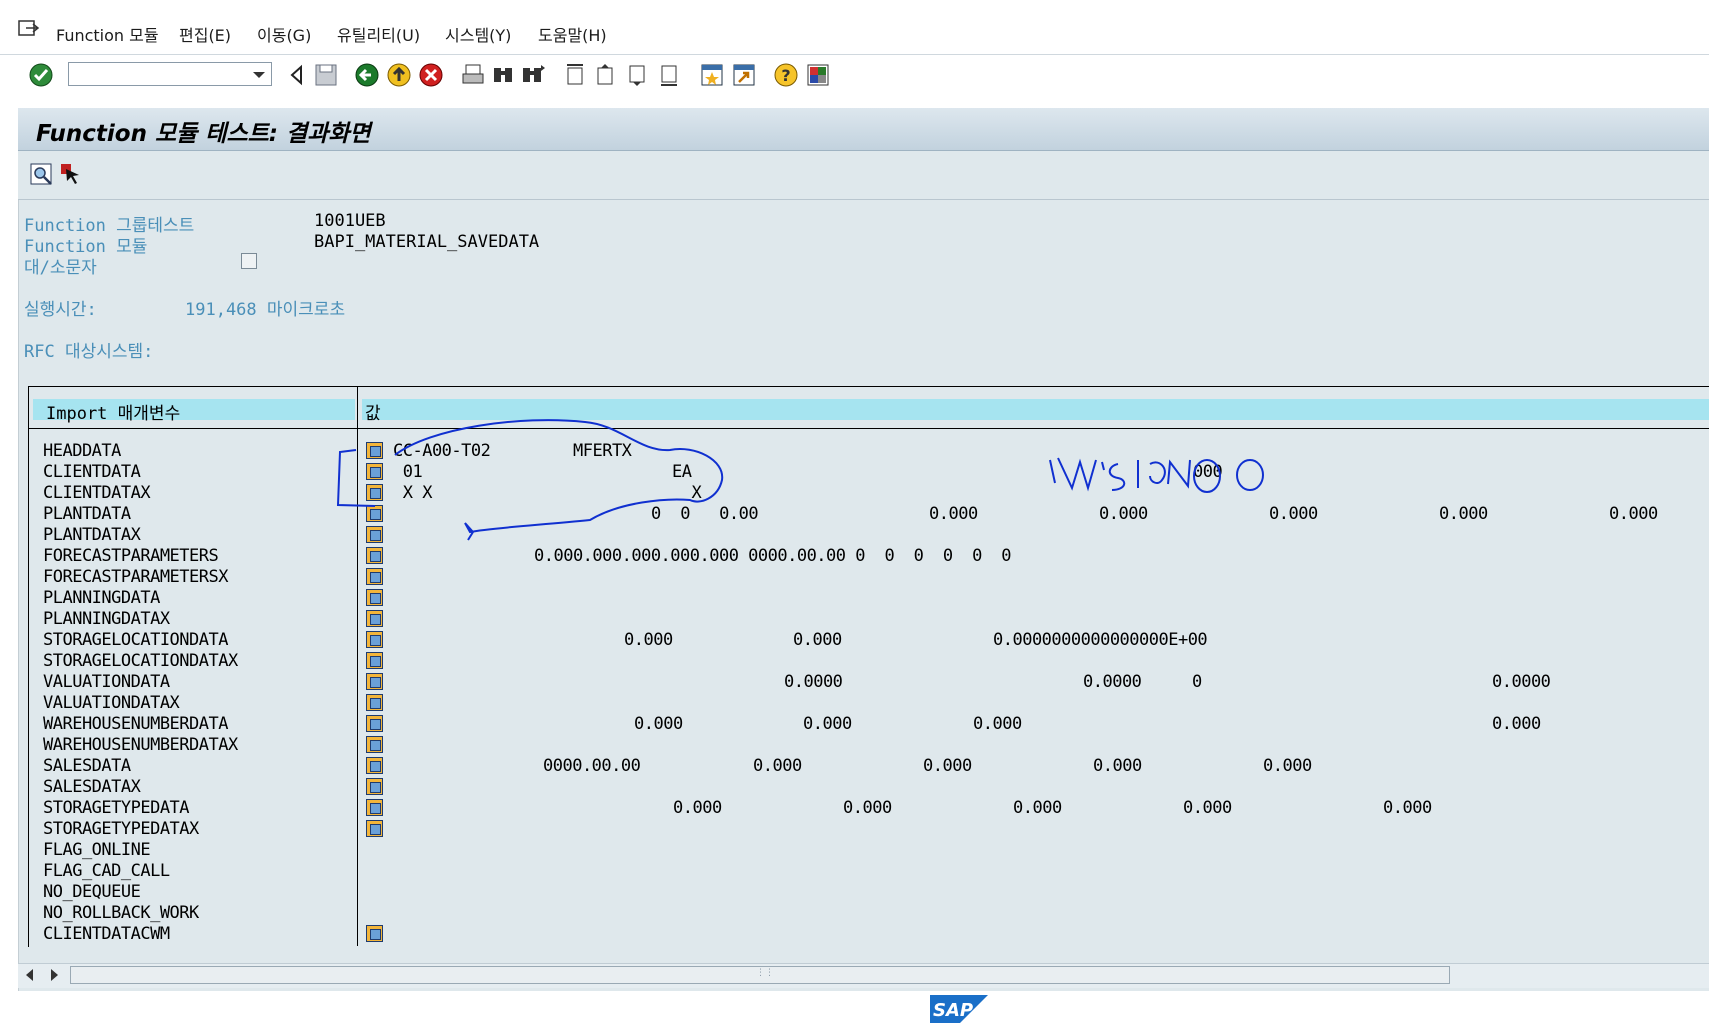 Image resolution: width=1709 pixels, height=1031 pixels. Describe the element at coordinates (592, 766) in the screenshot. I see `param-value: 0000.00.00` at that location.